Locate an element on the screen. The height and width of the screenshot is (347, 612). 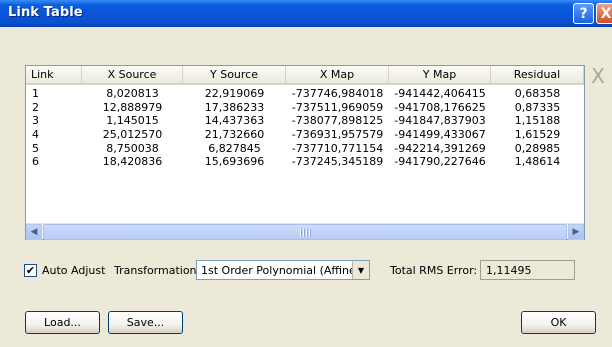
scroll-left-icon: ◀ is located at coordinates (34, 232).